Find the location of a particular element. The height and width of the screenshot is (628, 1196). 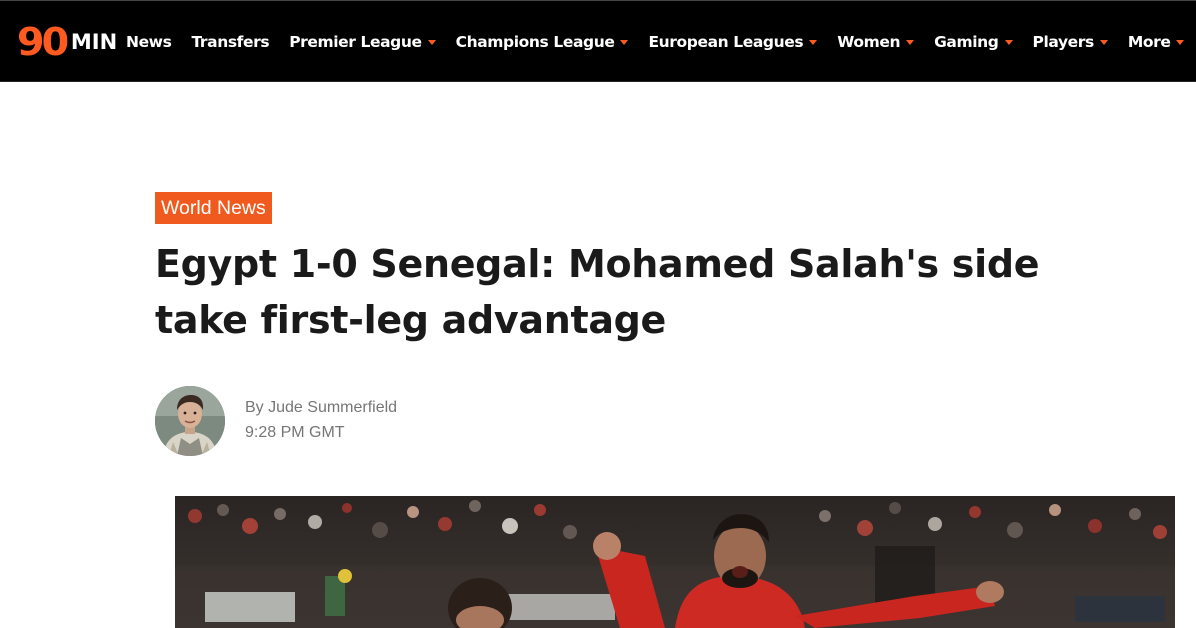

nav-item-label: Champions League is located at coordinates (535, 42).